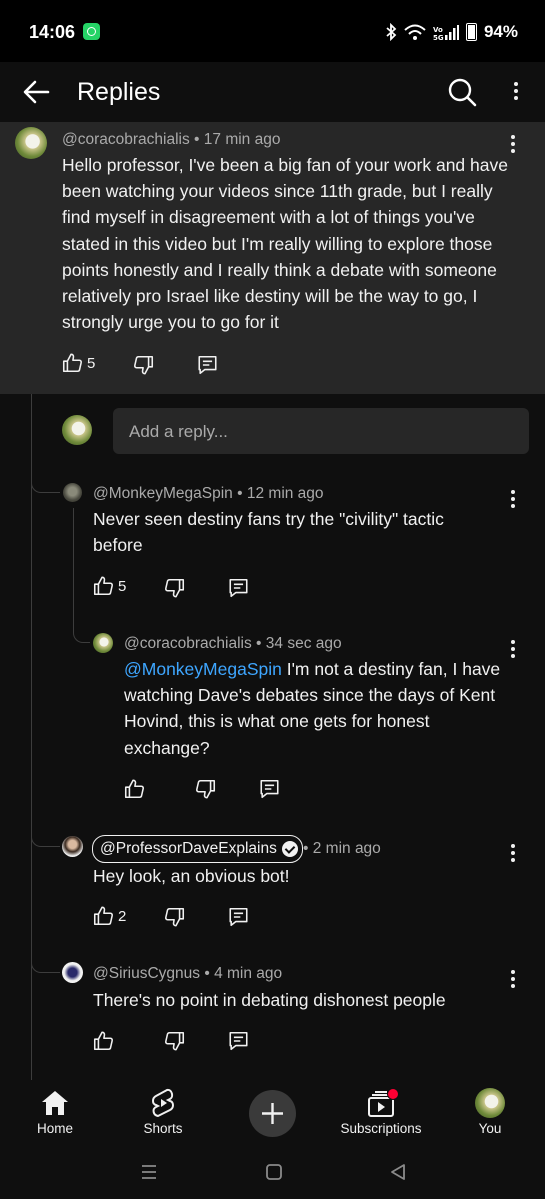 Image resolution: width=545 pixels, height=1199 pixels. I want to click on home-icon, so click(55, 1103).